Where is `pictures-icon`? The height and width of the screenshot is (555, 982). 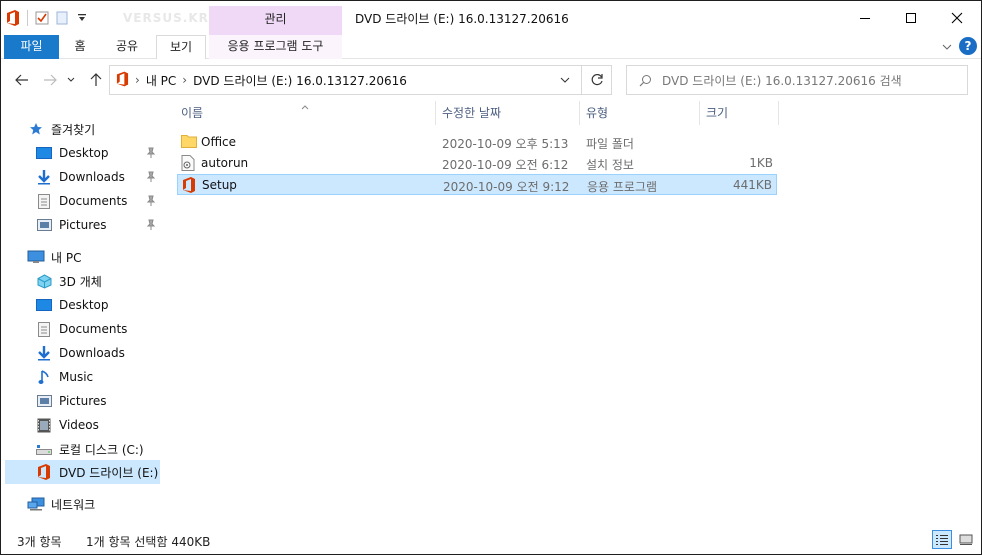 pictures-icon is located at coordinates (44, 401).